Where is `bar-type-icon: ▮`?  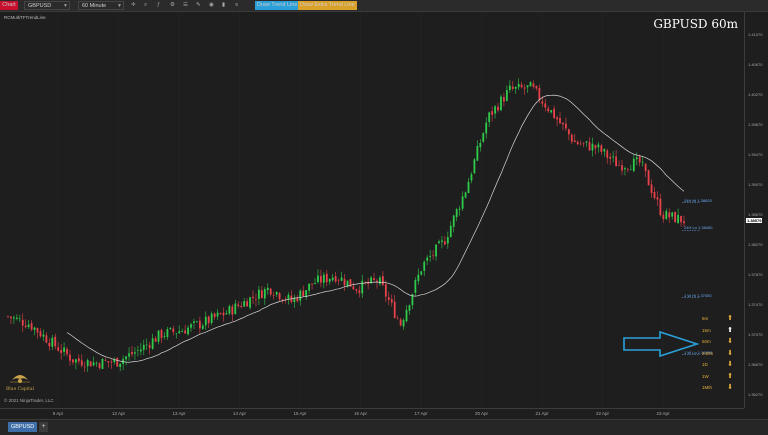 bar-type-icon: ▮ is located at coordinates (223, 5).